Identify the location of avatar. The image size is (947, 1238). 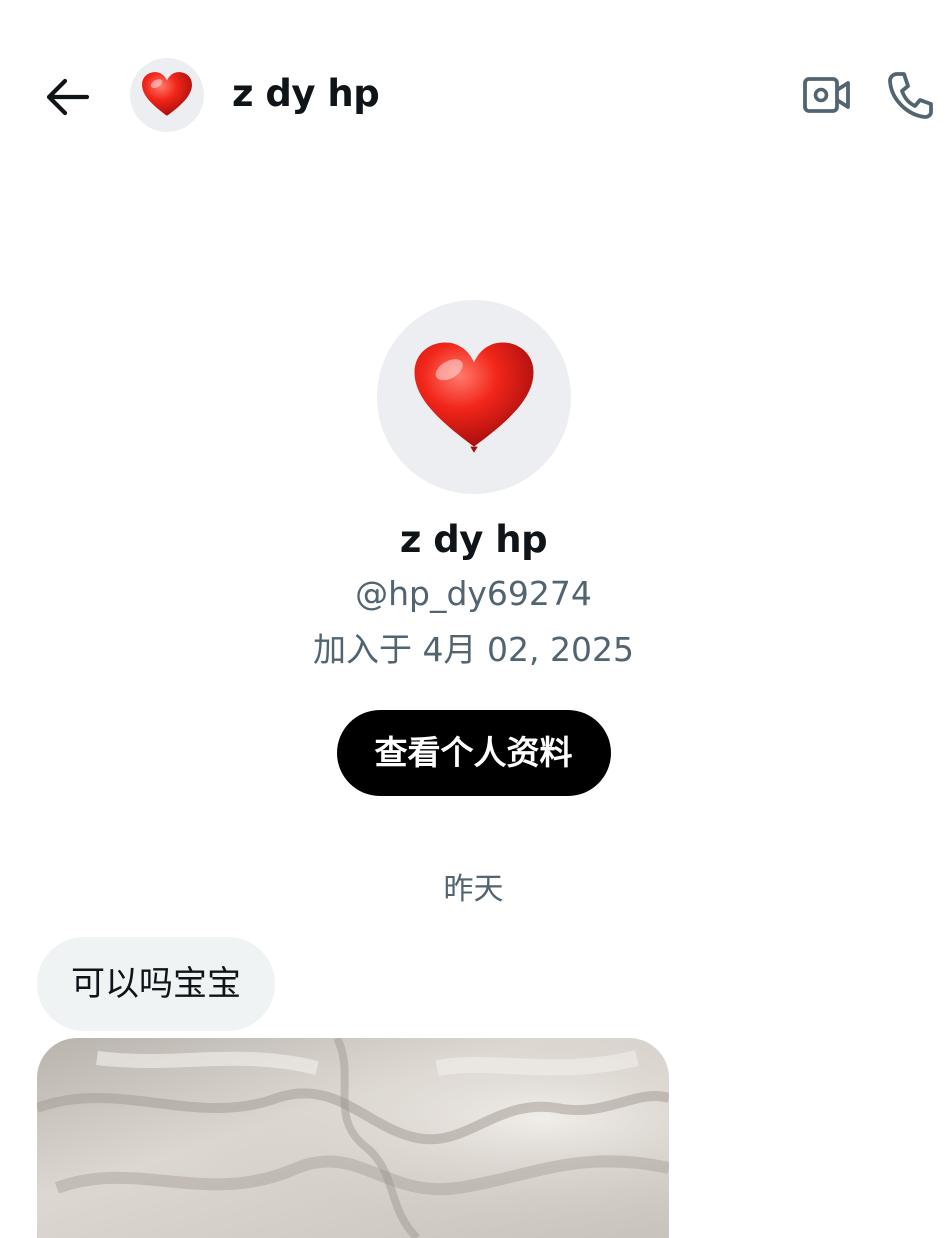
(167, 95).